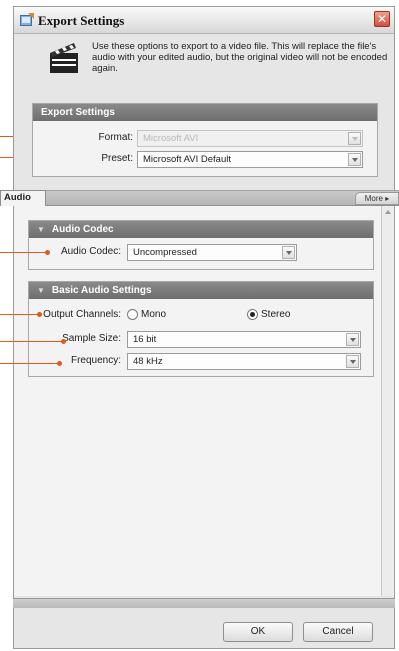  I want to click on format-label: Format:, so click(115, 137).